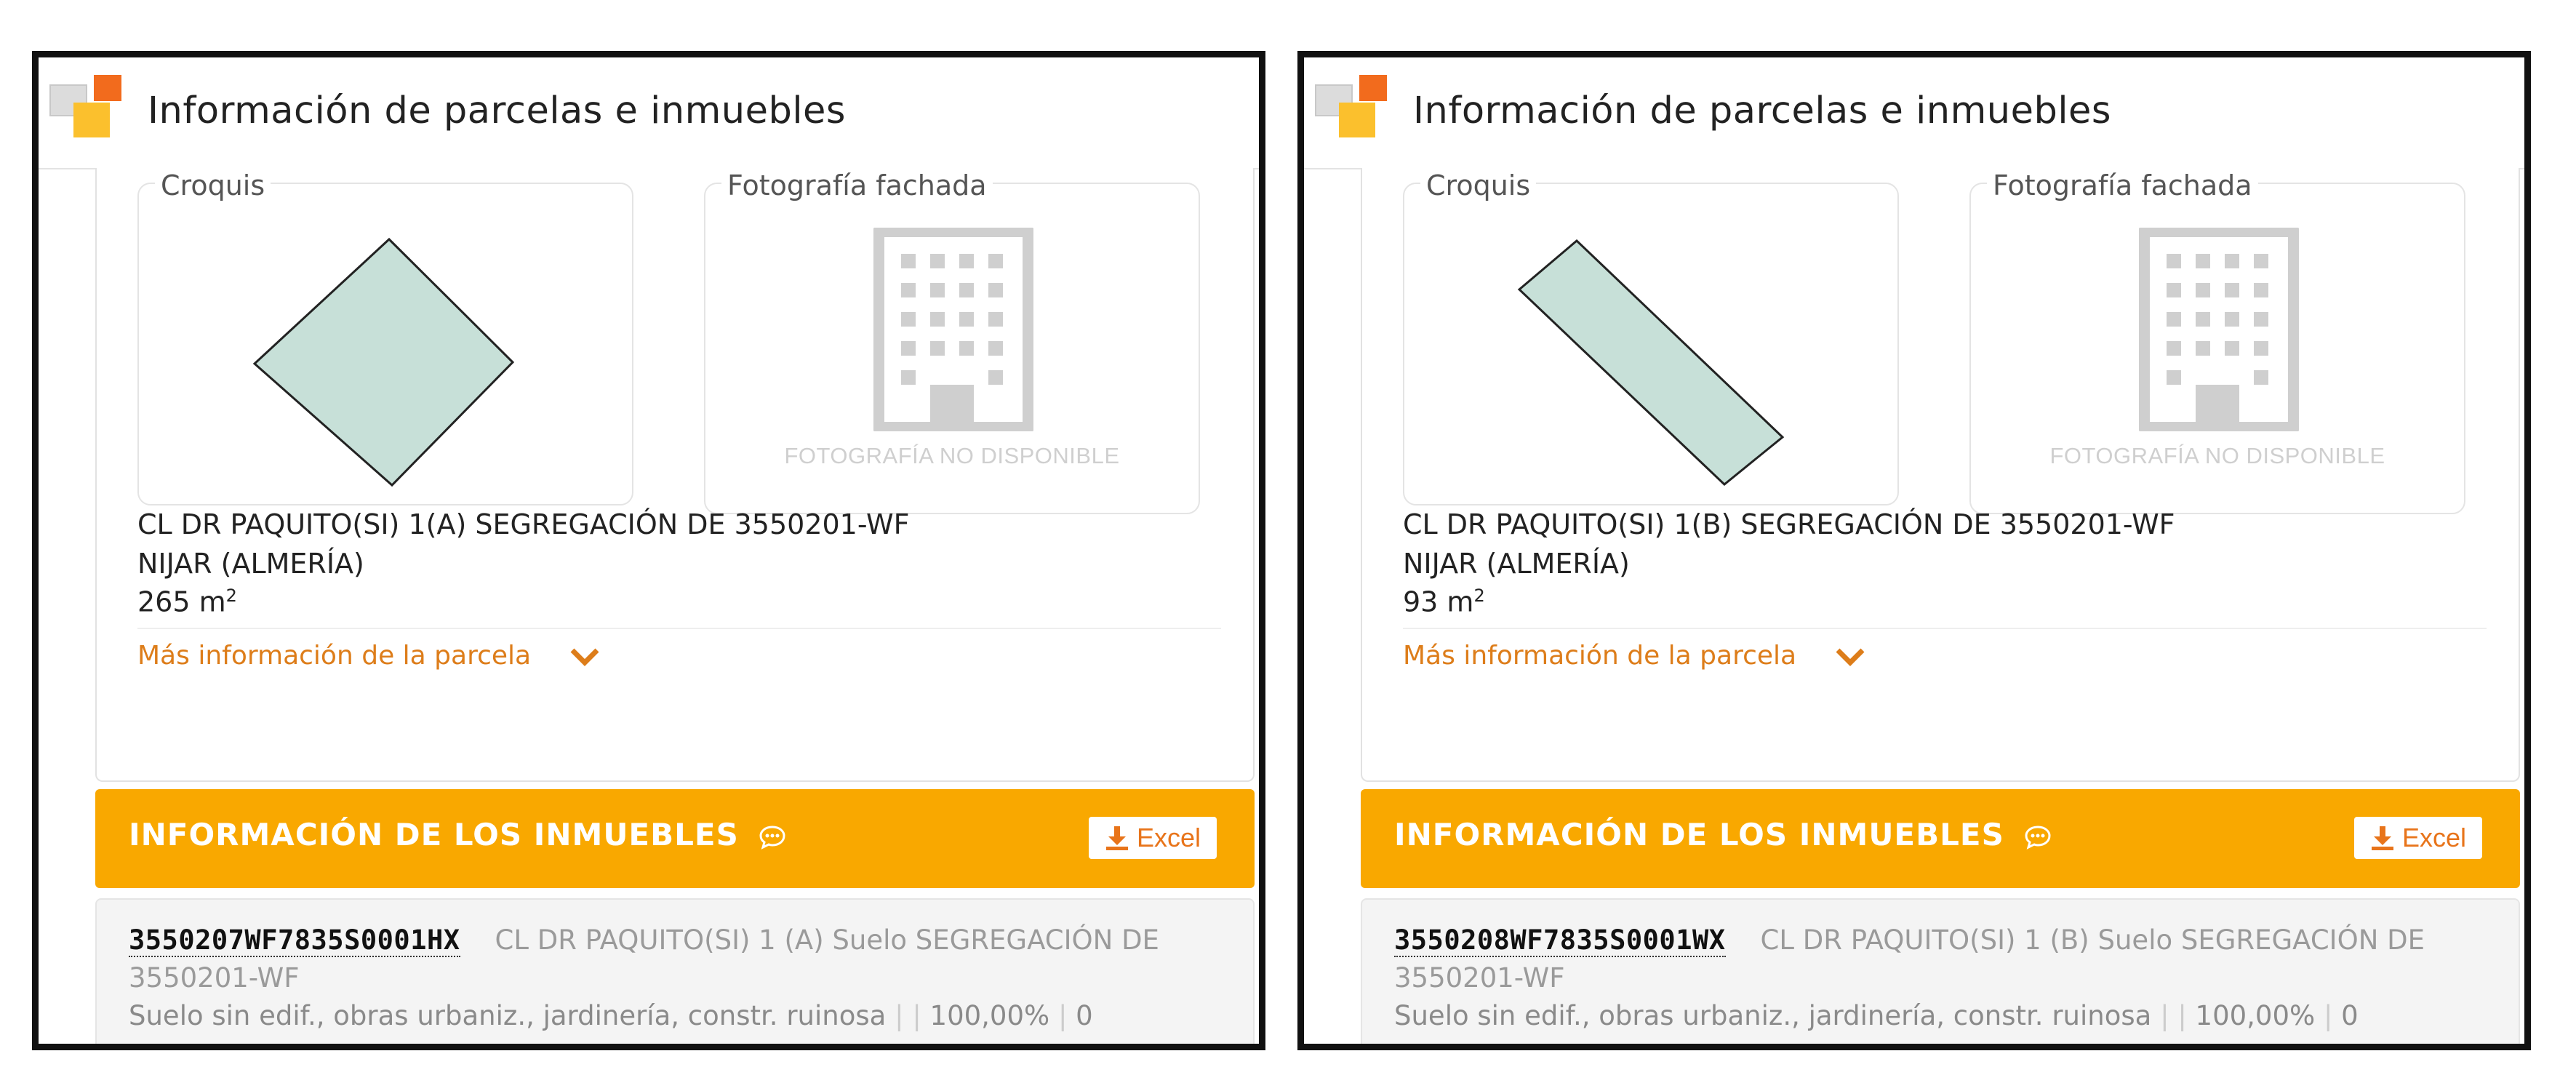 The width and height of the screenshot is (2576, 1091). I want to click on parcel-area: 265 m2, so click(187, 602).